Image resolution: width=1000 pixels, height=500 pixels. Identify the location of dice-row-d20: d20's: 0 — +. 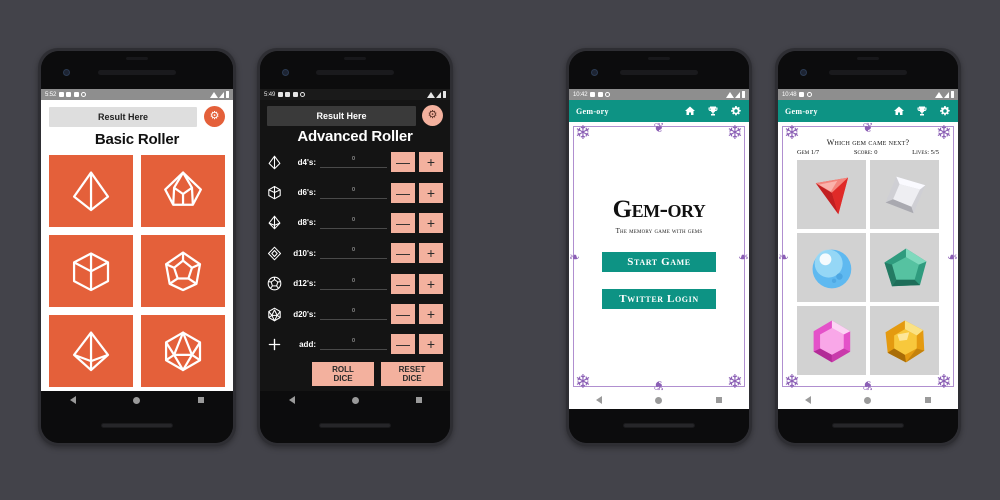
(355, 314).